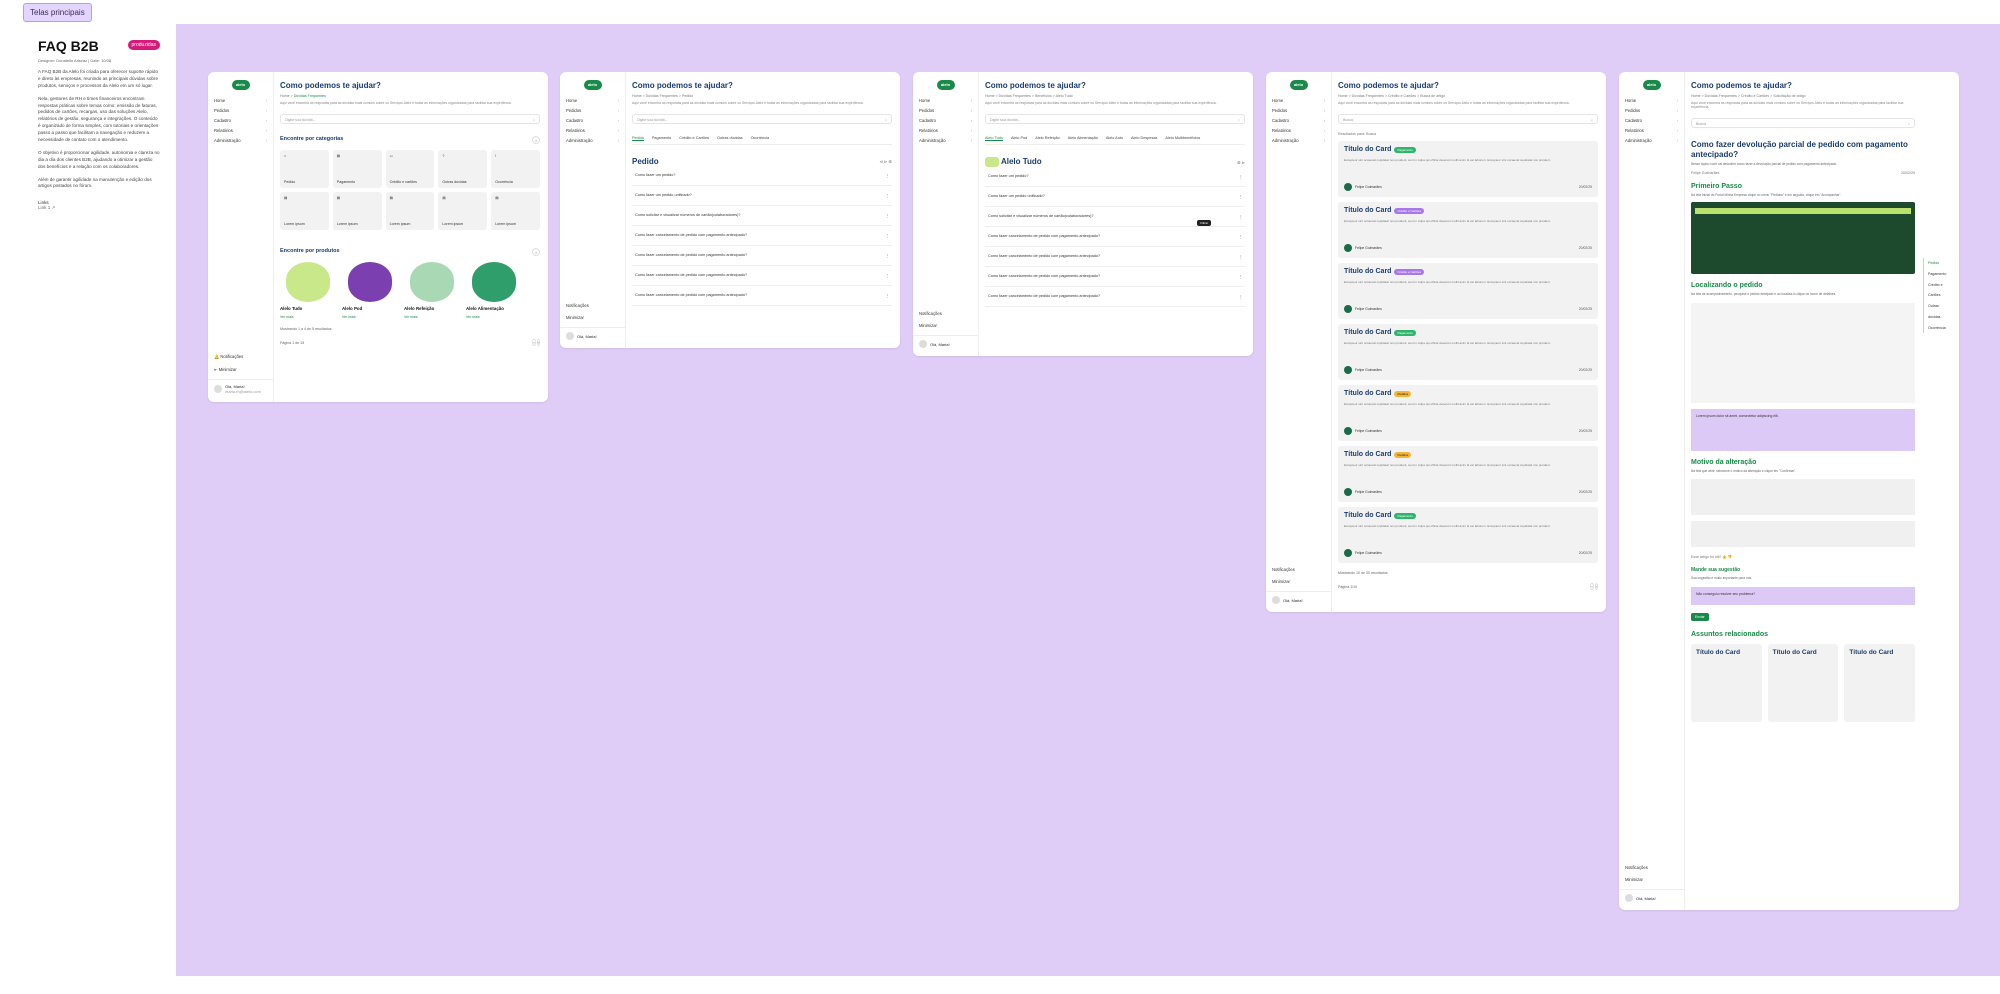  I want to click on tab-alelo-alimentacao: Alelo Alimentação, so click(1083, 138).